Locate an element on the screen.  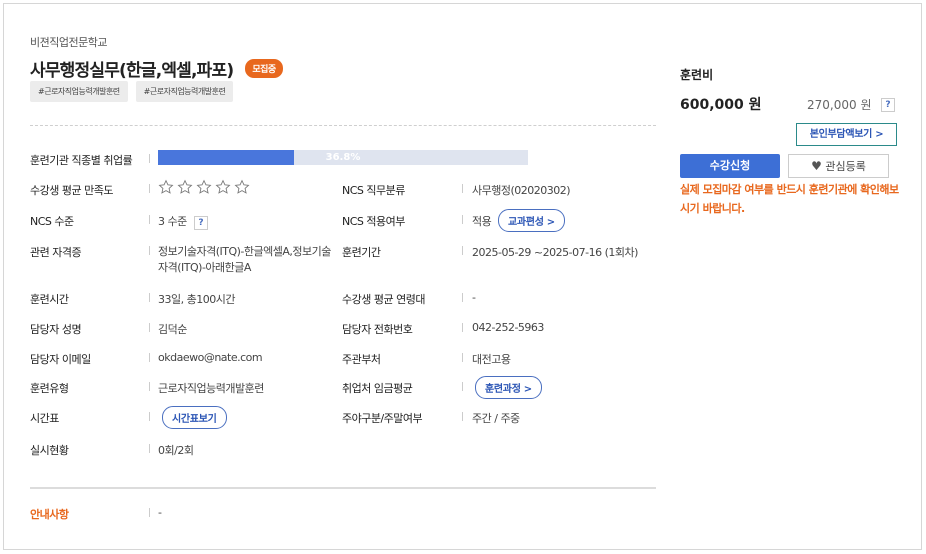
hours-label: 훈련시간 is located at coordinates (49, 299).